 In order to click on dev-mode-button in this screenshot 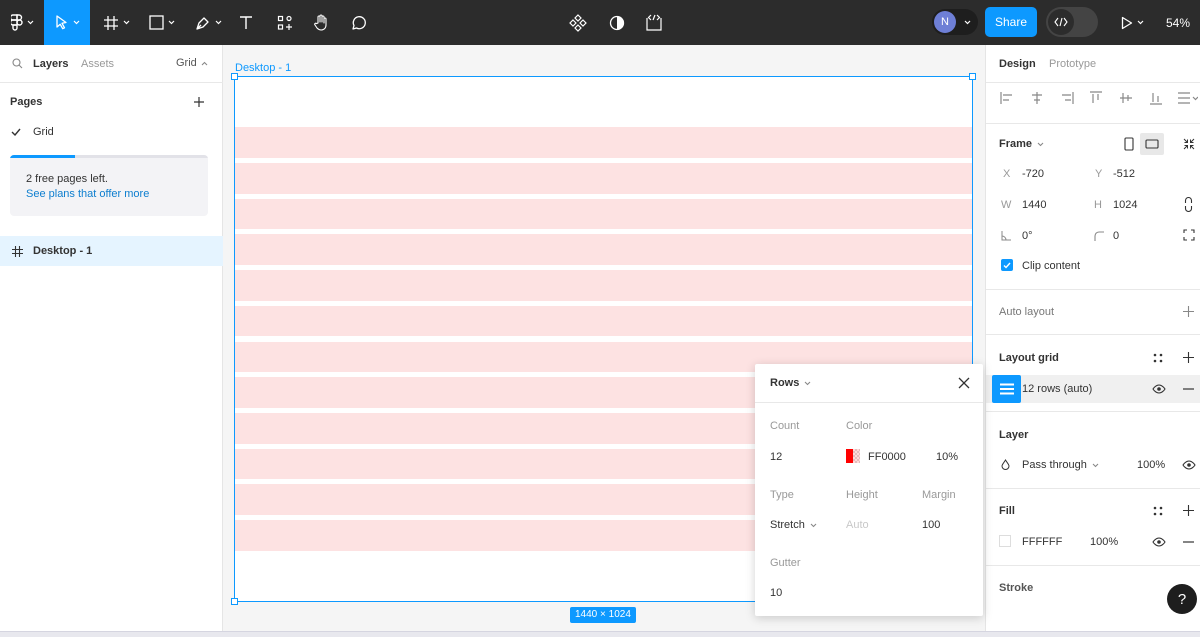, I will do `click(654, 22)`.